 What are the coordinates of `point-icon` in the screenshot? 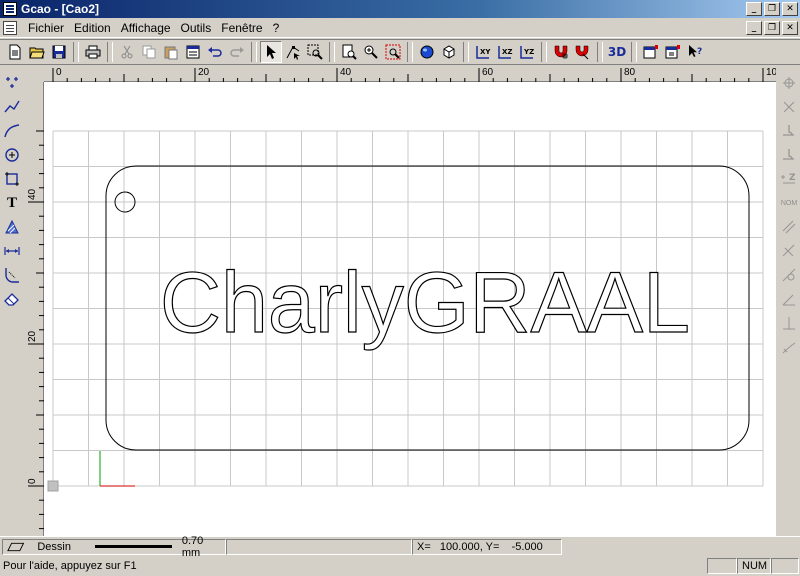 It's located at (12, 82).